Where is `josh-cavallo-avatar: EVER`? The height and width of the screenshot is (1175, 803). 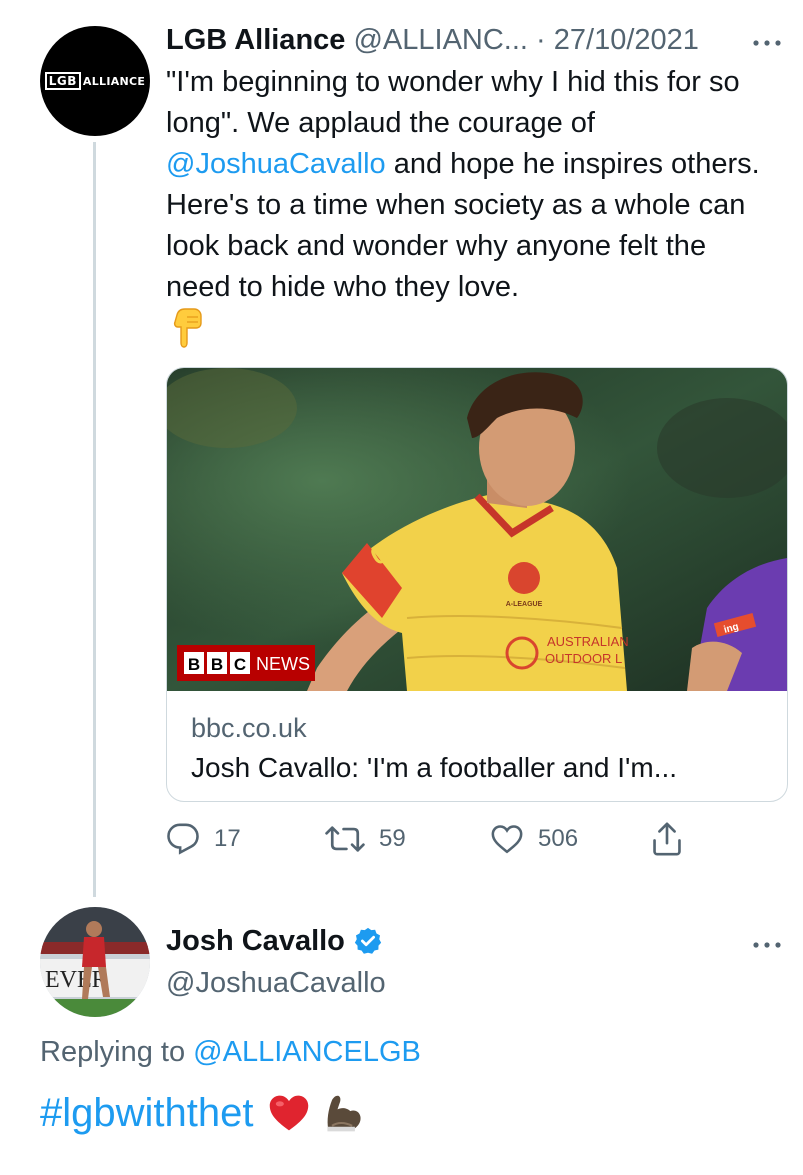
josh-cavallo-avatar: EVER is located at coordinates (95, 962).